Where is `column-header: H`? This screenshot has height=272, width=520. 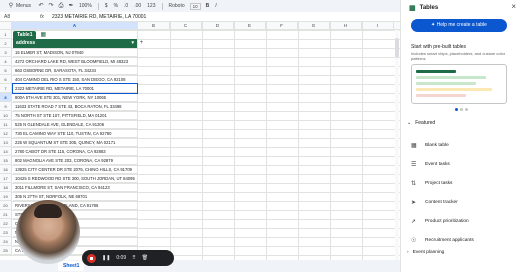 column-header: H is located at coordinates (346, 25).